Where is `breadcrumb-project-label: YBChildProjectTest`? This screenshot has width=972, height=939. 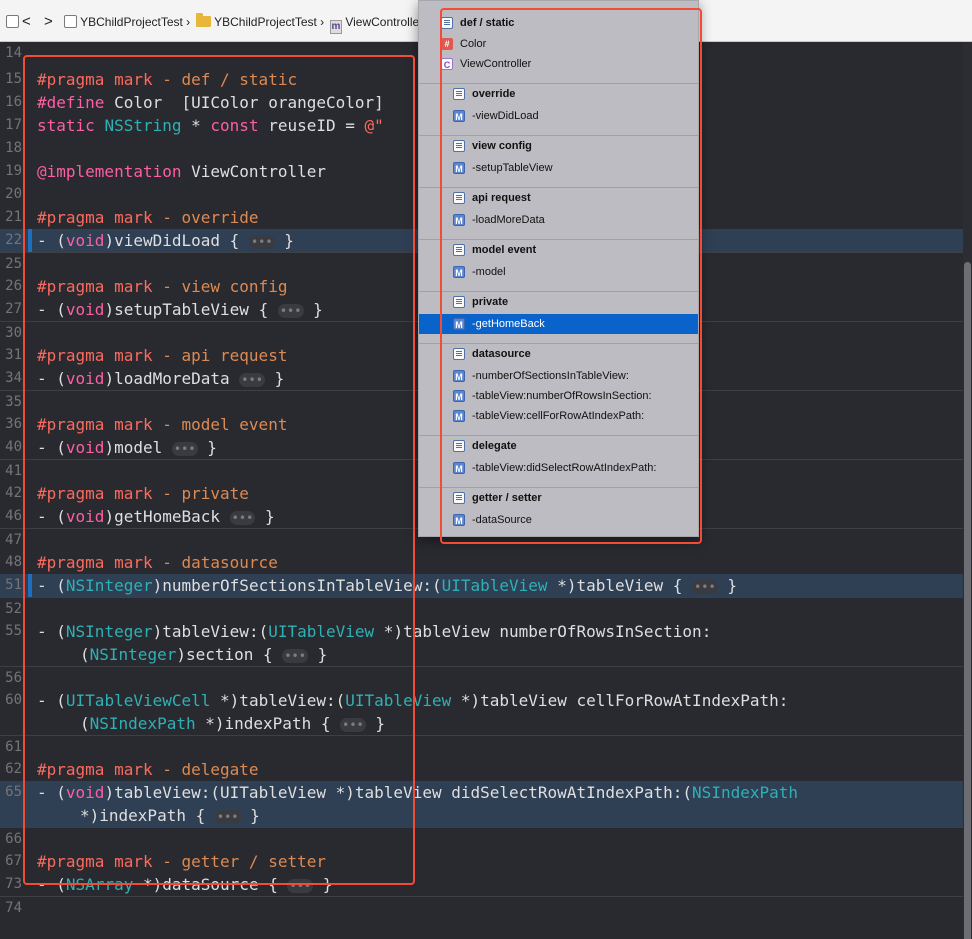 breadcrumb-project-label: YBChildProjectTest is located at coordinates (131, 22).